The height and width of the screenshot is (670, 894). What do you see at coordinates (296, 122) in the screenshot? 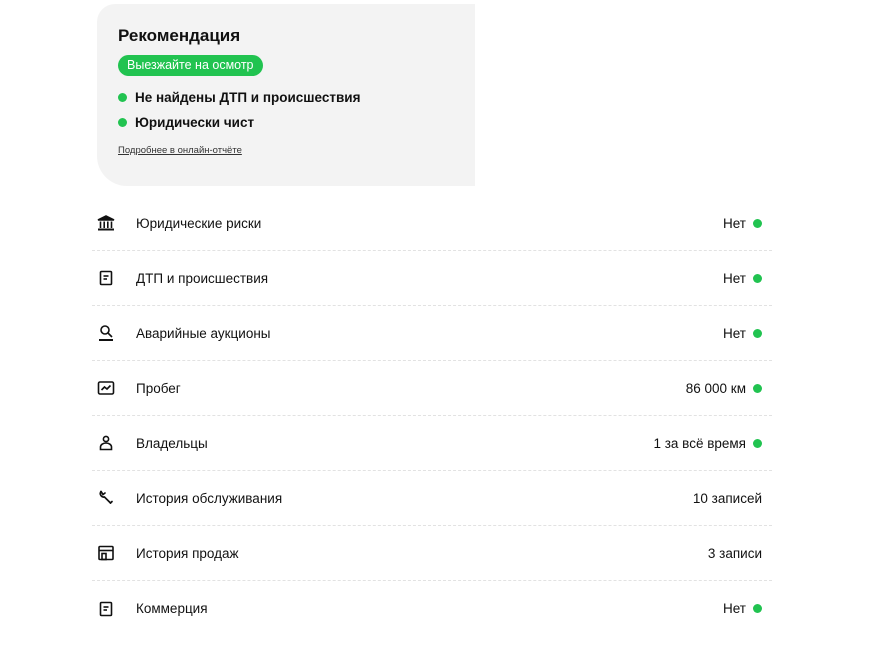
I see `fact-item: Юридически чист` at bounding box center [296, 122].